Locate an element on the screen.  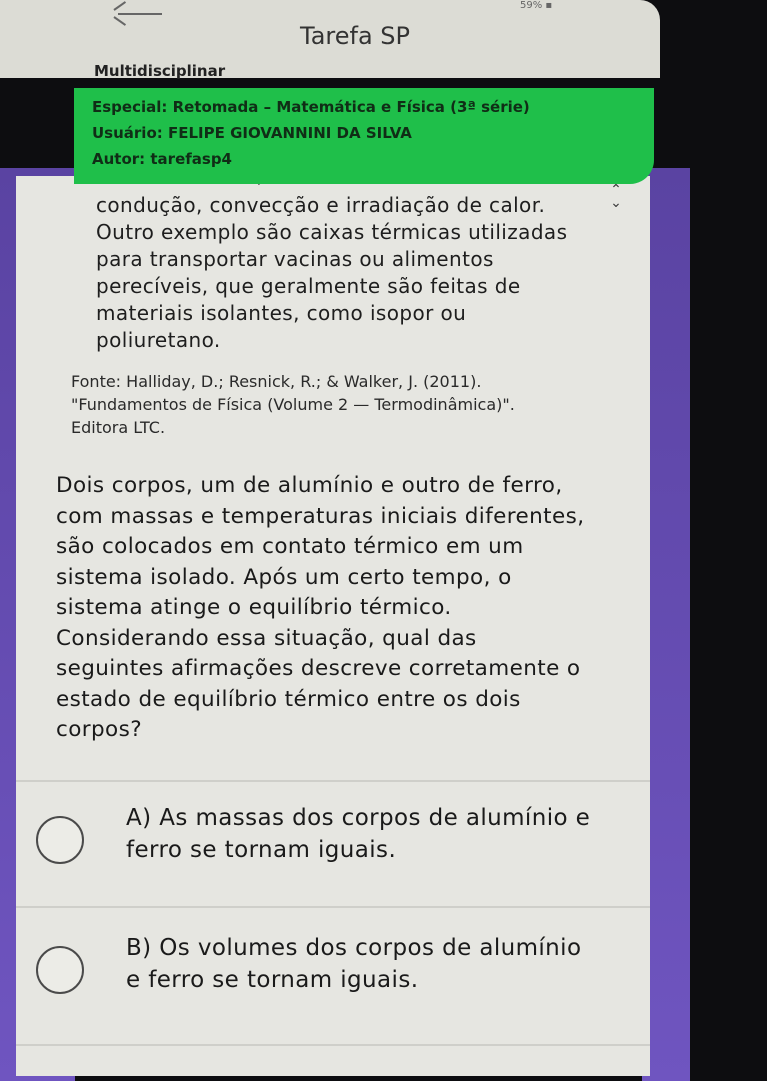
author-label: Autor: tarefasp4 is located at coordinates (162, 159).